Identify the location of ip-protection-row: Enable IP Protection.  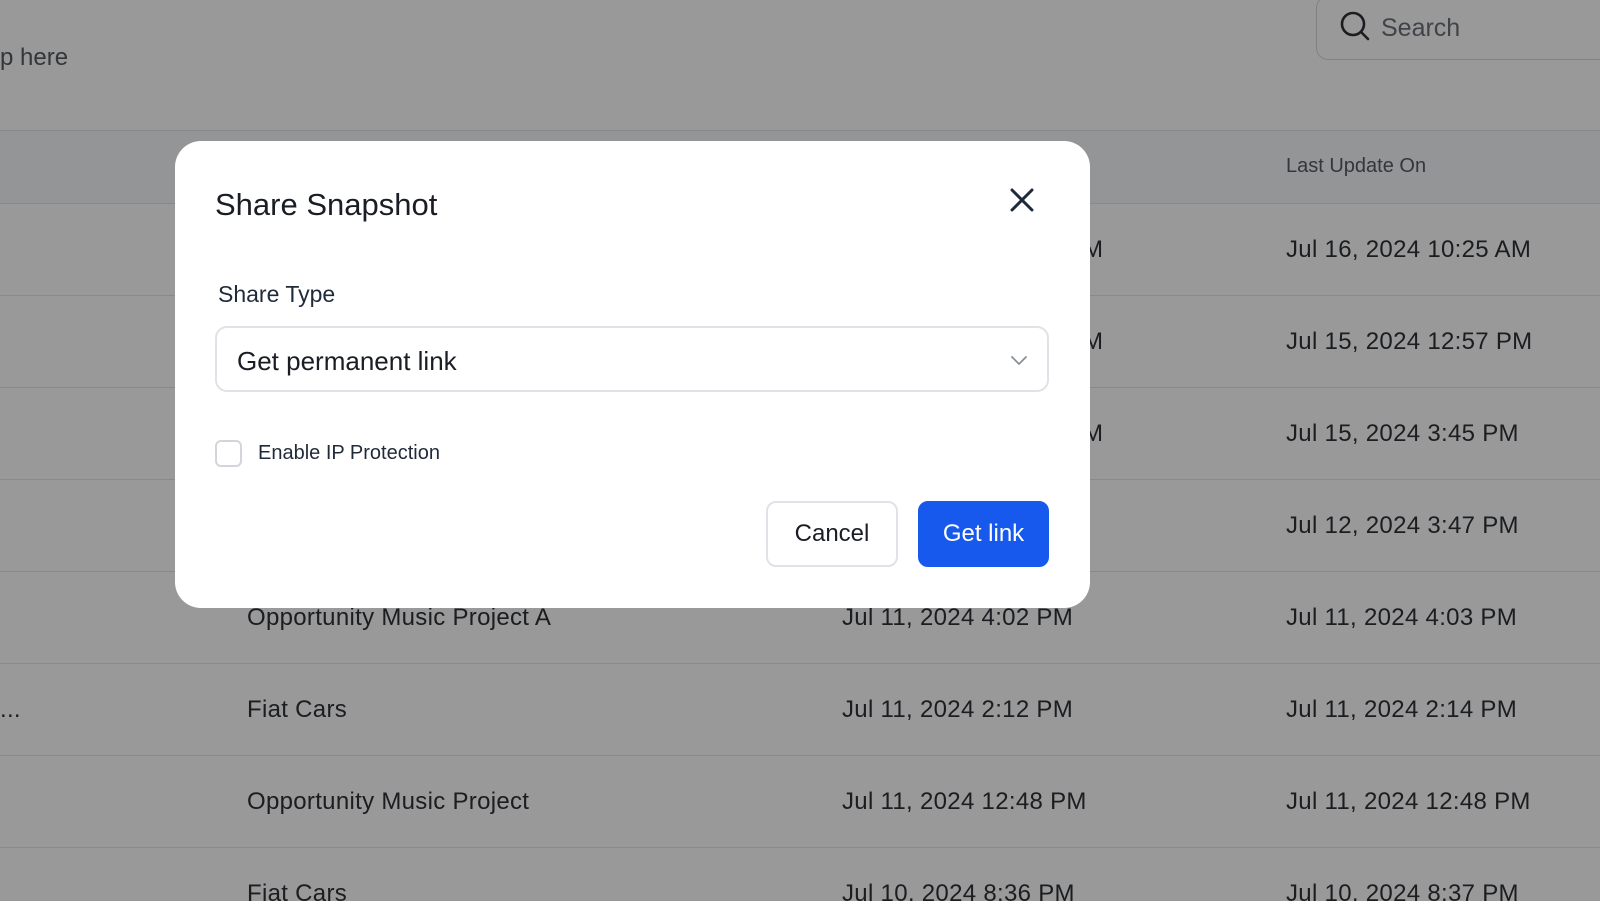
(327, 453).